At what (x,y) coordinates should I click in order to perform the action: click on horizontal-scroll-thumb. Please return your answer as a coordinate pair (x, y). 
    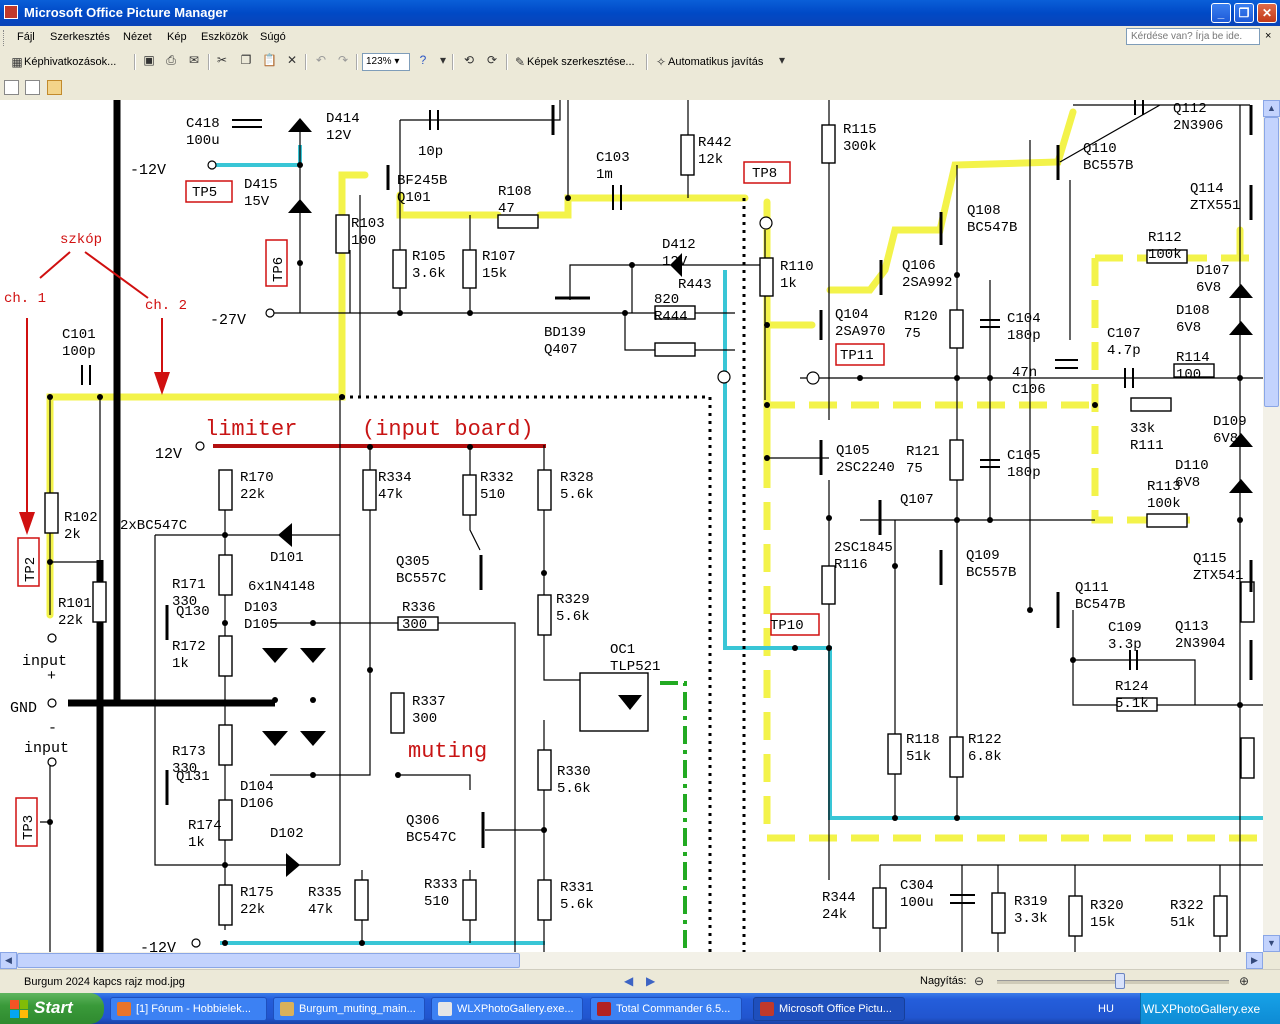
    Looking at the image, I should click on (268, 960).